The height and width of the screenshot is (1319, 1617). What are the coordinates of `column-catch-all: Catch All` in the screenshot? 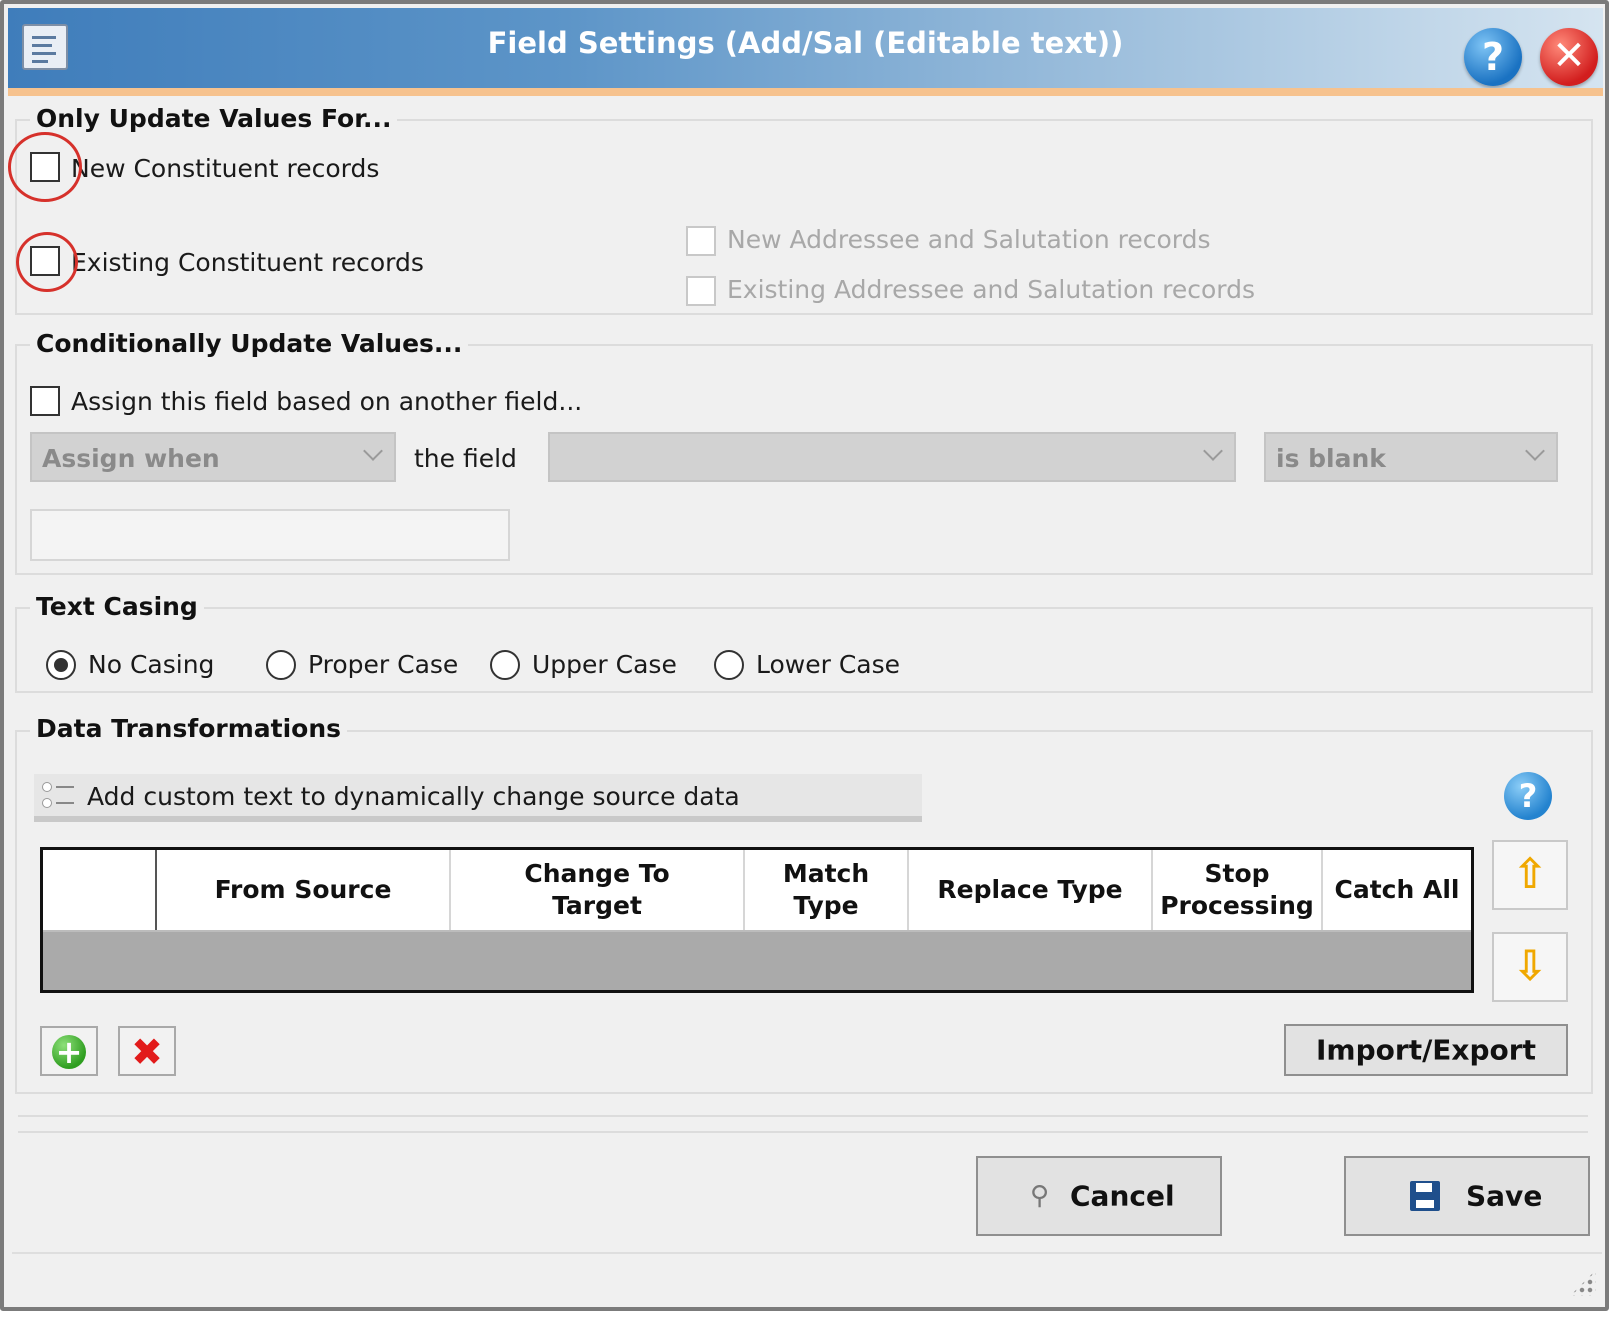 It's located at (1396, 890).